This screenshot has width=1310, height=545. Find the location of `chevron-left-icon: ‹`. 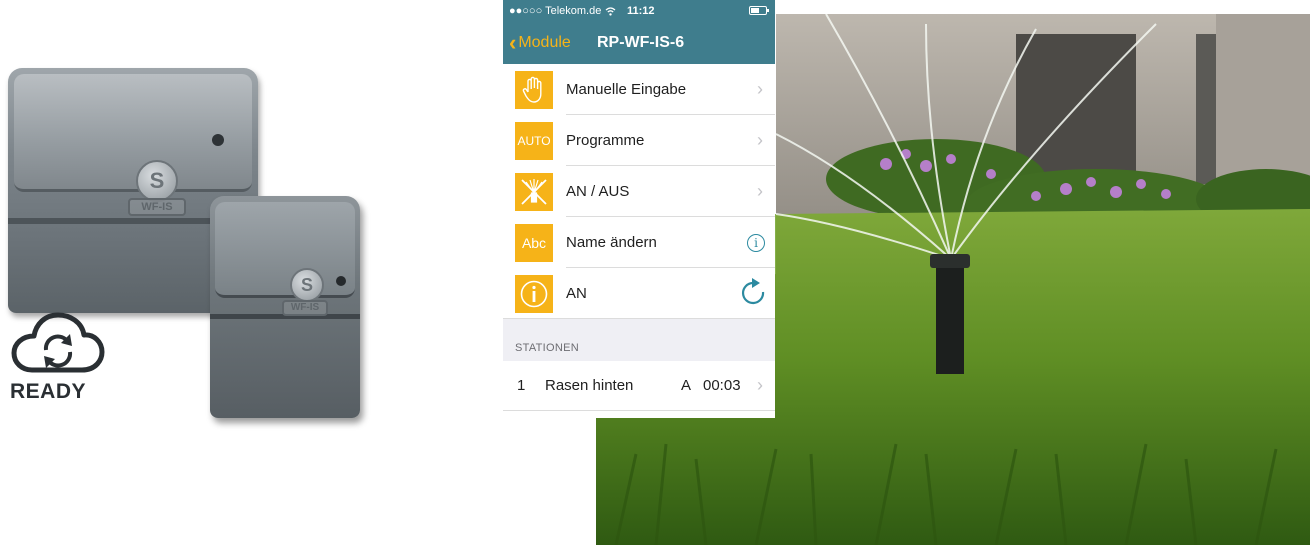

chevron-left-icon: ‹ is located at coordinates (513, 42).